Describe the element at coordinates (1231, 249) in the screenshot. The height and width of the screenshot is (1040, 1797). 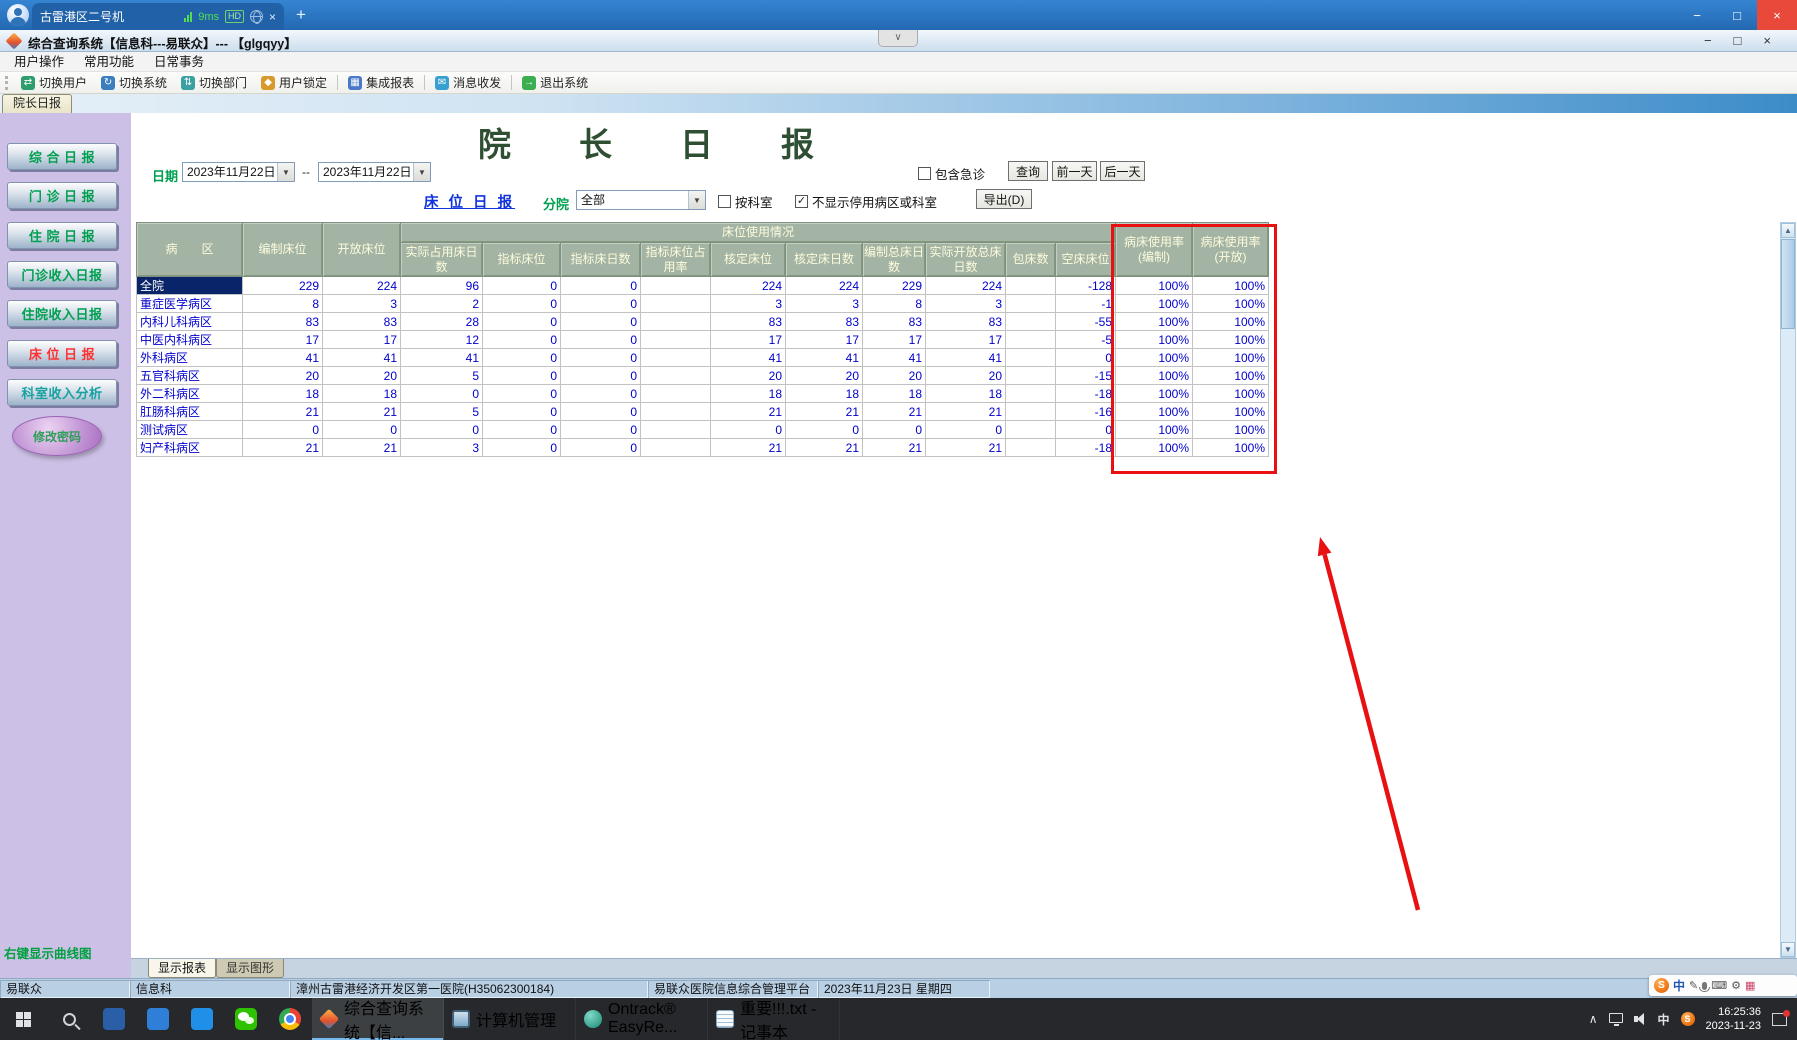
I see `column-header-usage-rate-open: 病床使用率 (开放)` at that location.